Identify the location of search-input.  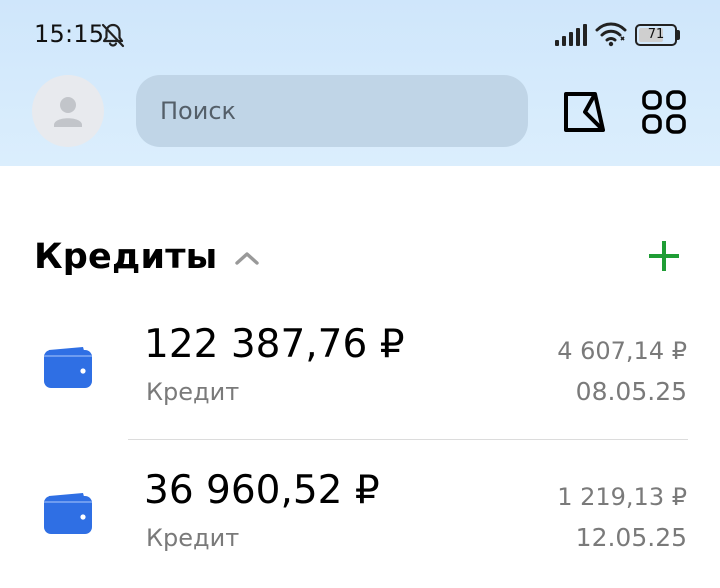
(335, 111).